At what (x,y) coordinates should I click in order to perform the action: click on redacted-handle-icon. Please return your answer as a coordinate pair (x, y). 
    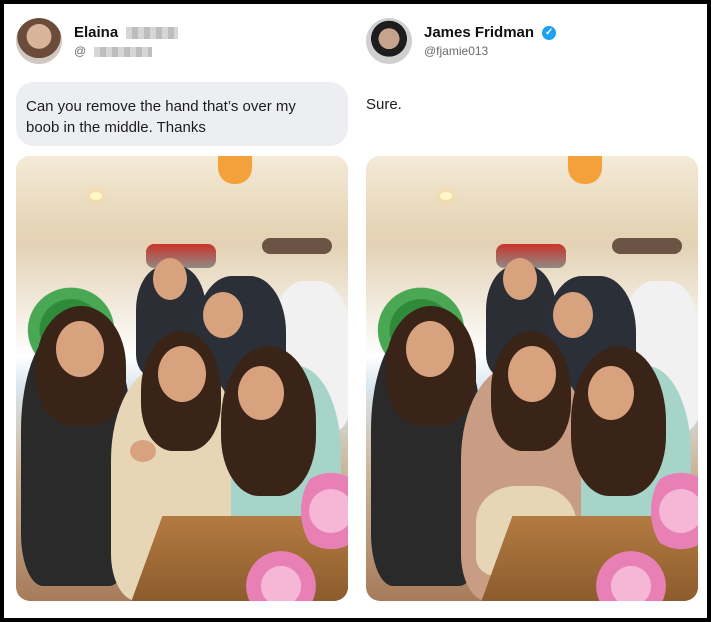
    Looking at the image, I should click on (122, 51).